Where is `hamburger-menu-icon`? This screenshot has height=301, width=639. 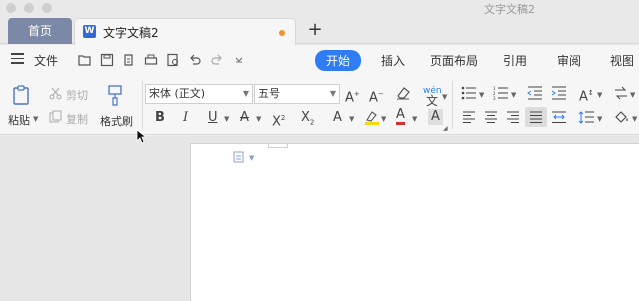
hamburger-menu-icon is located at coordinates (17, 59).